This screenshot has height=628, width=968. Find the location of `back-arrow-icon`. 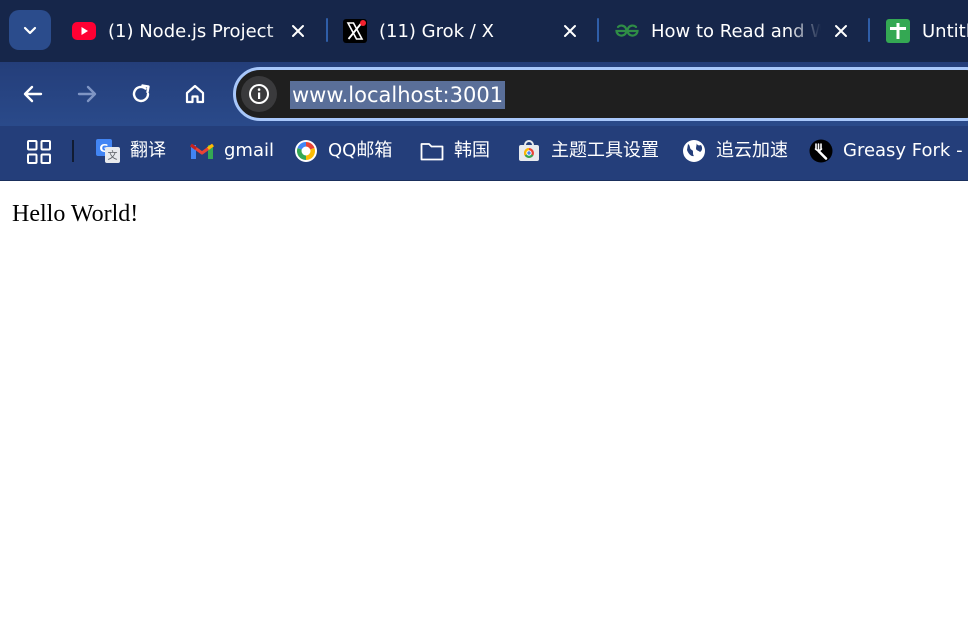

back-arrow-icon is located at coordinates (33, 94).